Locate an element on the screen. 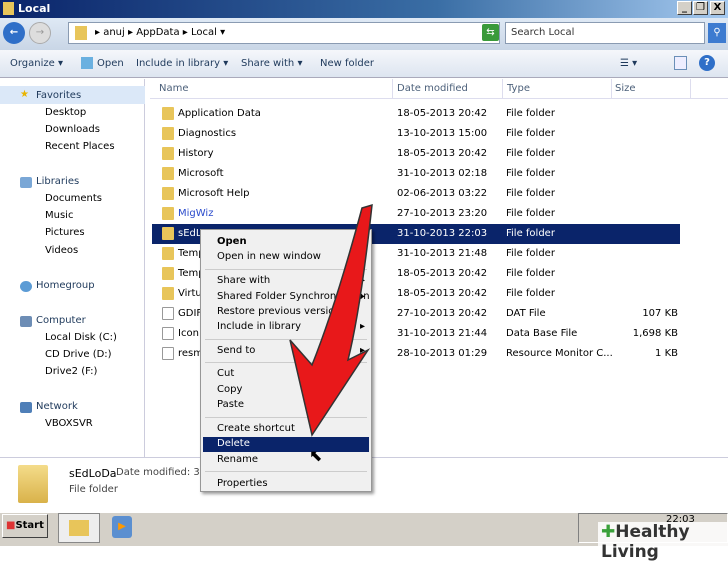 This screenshot has width=728, height=562. search-placeholder: Search Local is located at coordinates (543, 32).